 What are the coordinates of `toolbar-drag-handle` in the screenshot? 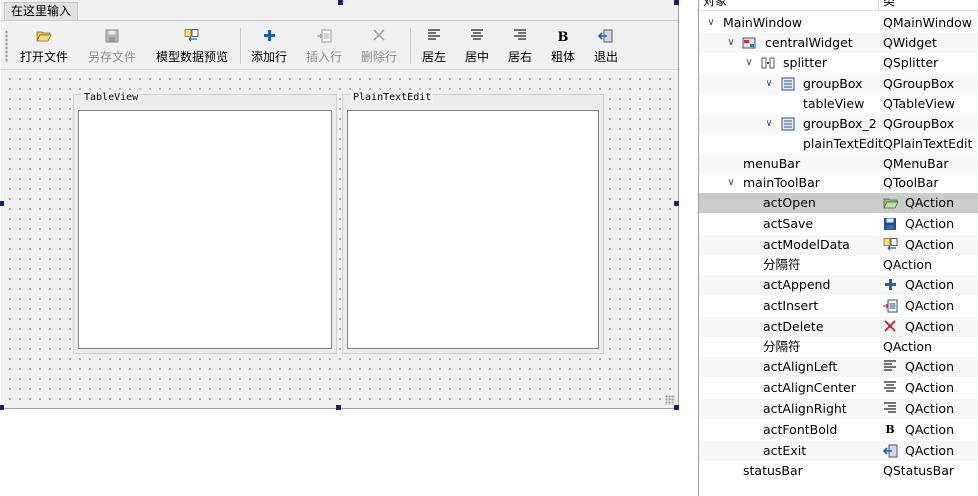 It's located at (6, 46).